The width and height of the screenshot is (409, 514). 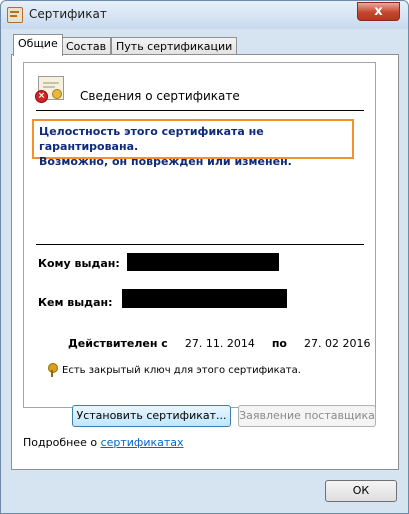 What do you see at coordinates (279, 343) in the screenshot?
I see `valid-to-label: по` at bounding box center [279, 343].